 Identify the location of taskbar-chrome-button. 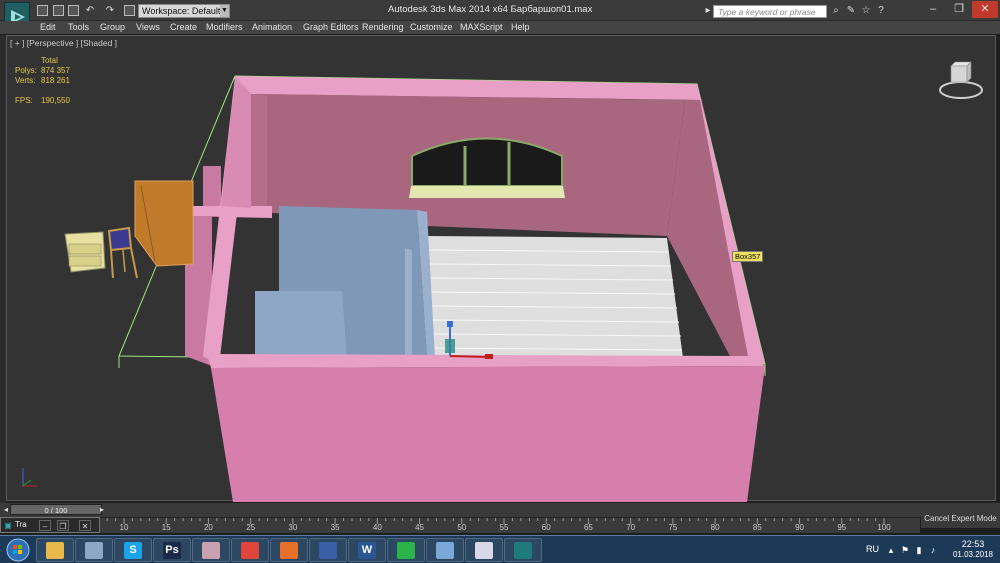
(250, 550).